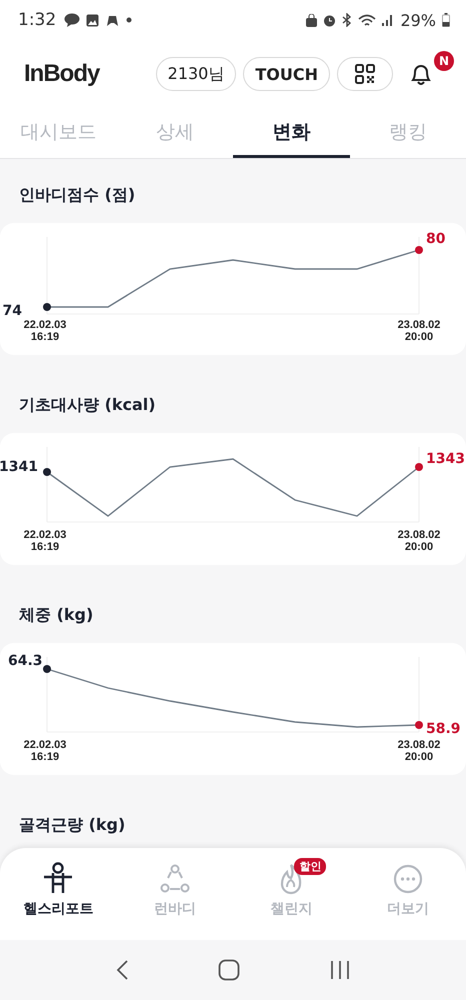 This screenshot has width=466, height=1000. Describe the element at coordinates (12, 311) in the screenshot. I see `start-value: 74` at that location.